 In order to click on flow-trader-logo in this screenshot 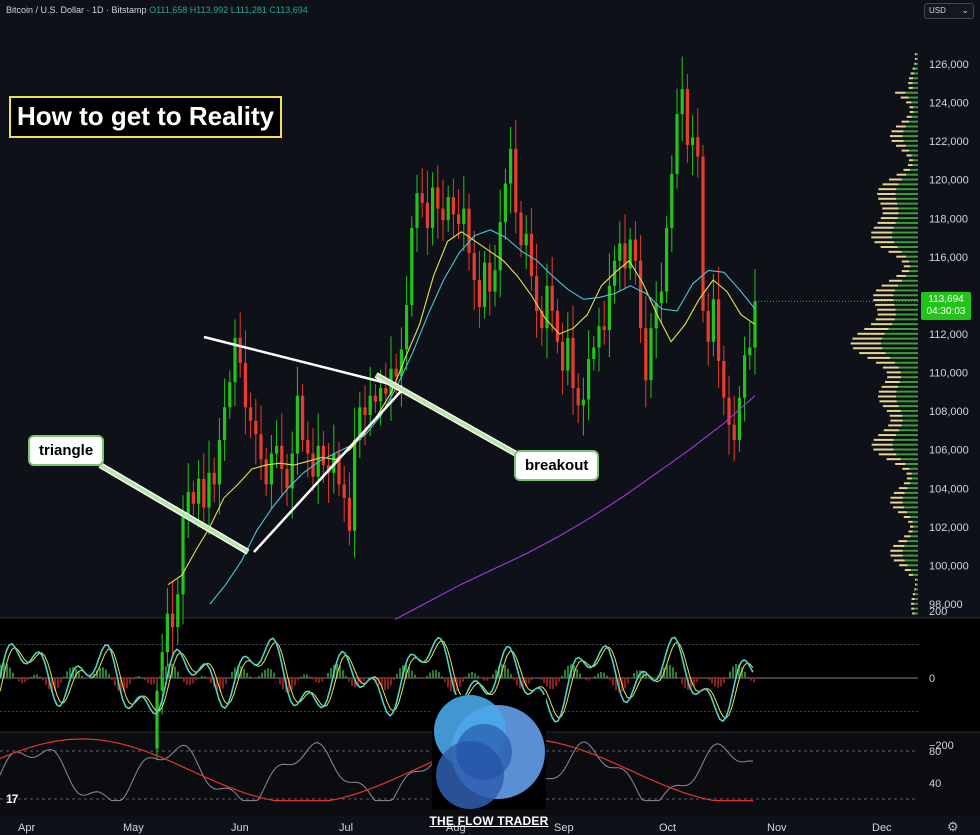, I will do `click(489, 752)`.